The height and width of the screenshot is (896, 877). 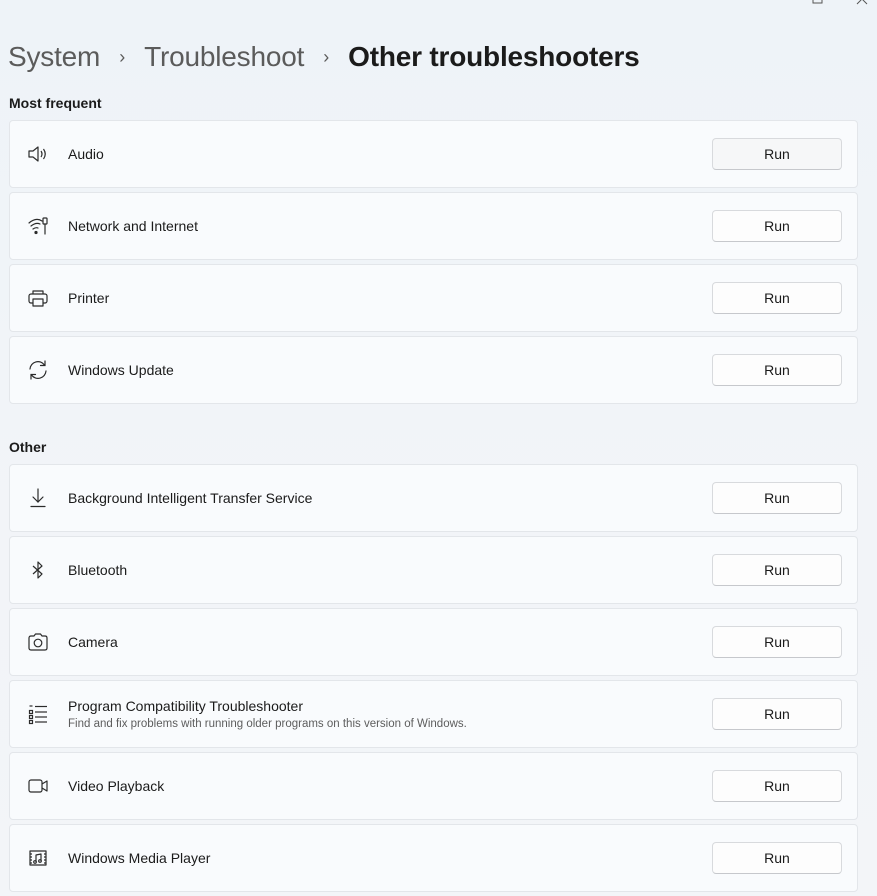 I want to click on bluetooth-icon, so click(x=38, y=570).